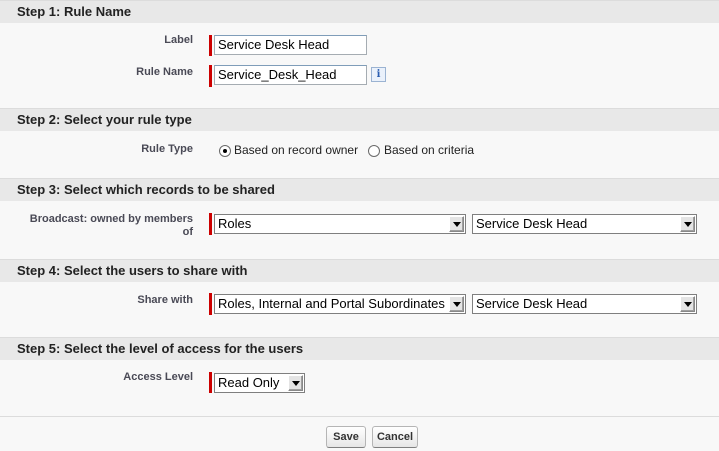 The image size is (719, 451). I want to click on step5-body: Access Level Read Only, so click(359, 388).